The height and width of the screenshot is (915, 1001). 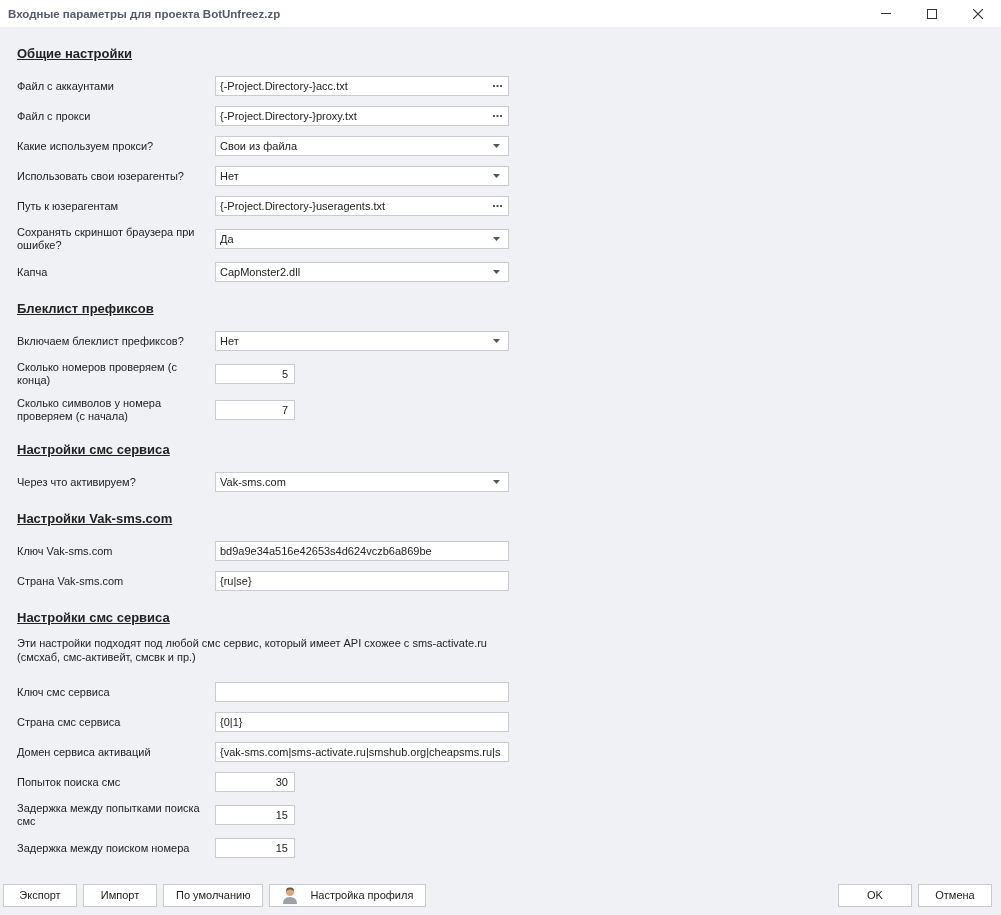 What do you see at coordinates (348, 895) in the screenshot?
I see `footer-button: Настройка профиля` at bounding box center [348, 895].